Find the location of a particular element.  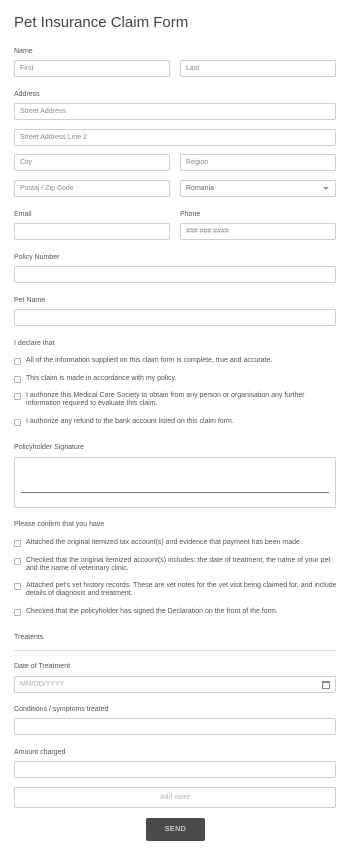

amount-charged-label: Amount charged is located at coordinates (40, 752).